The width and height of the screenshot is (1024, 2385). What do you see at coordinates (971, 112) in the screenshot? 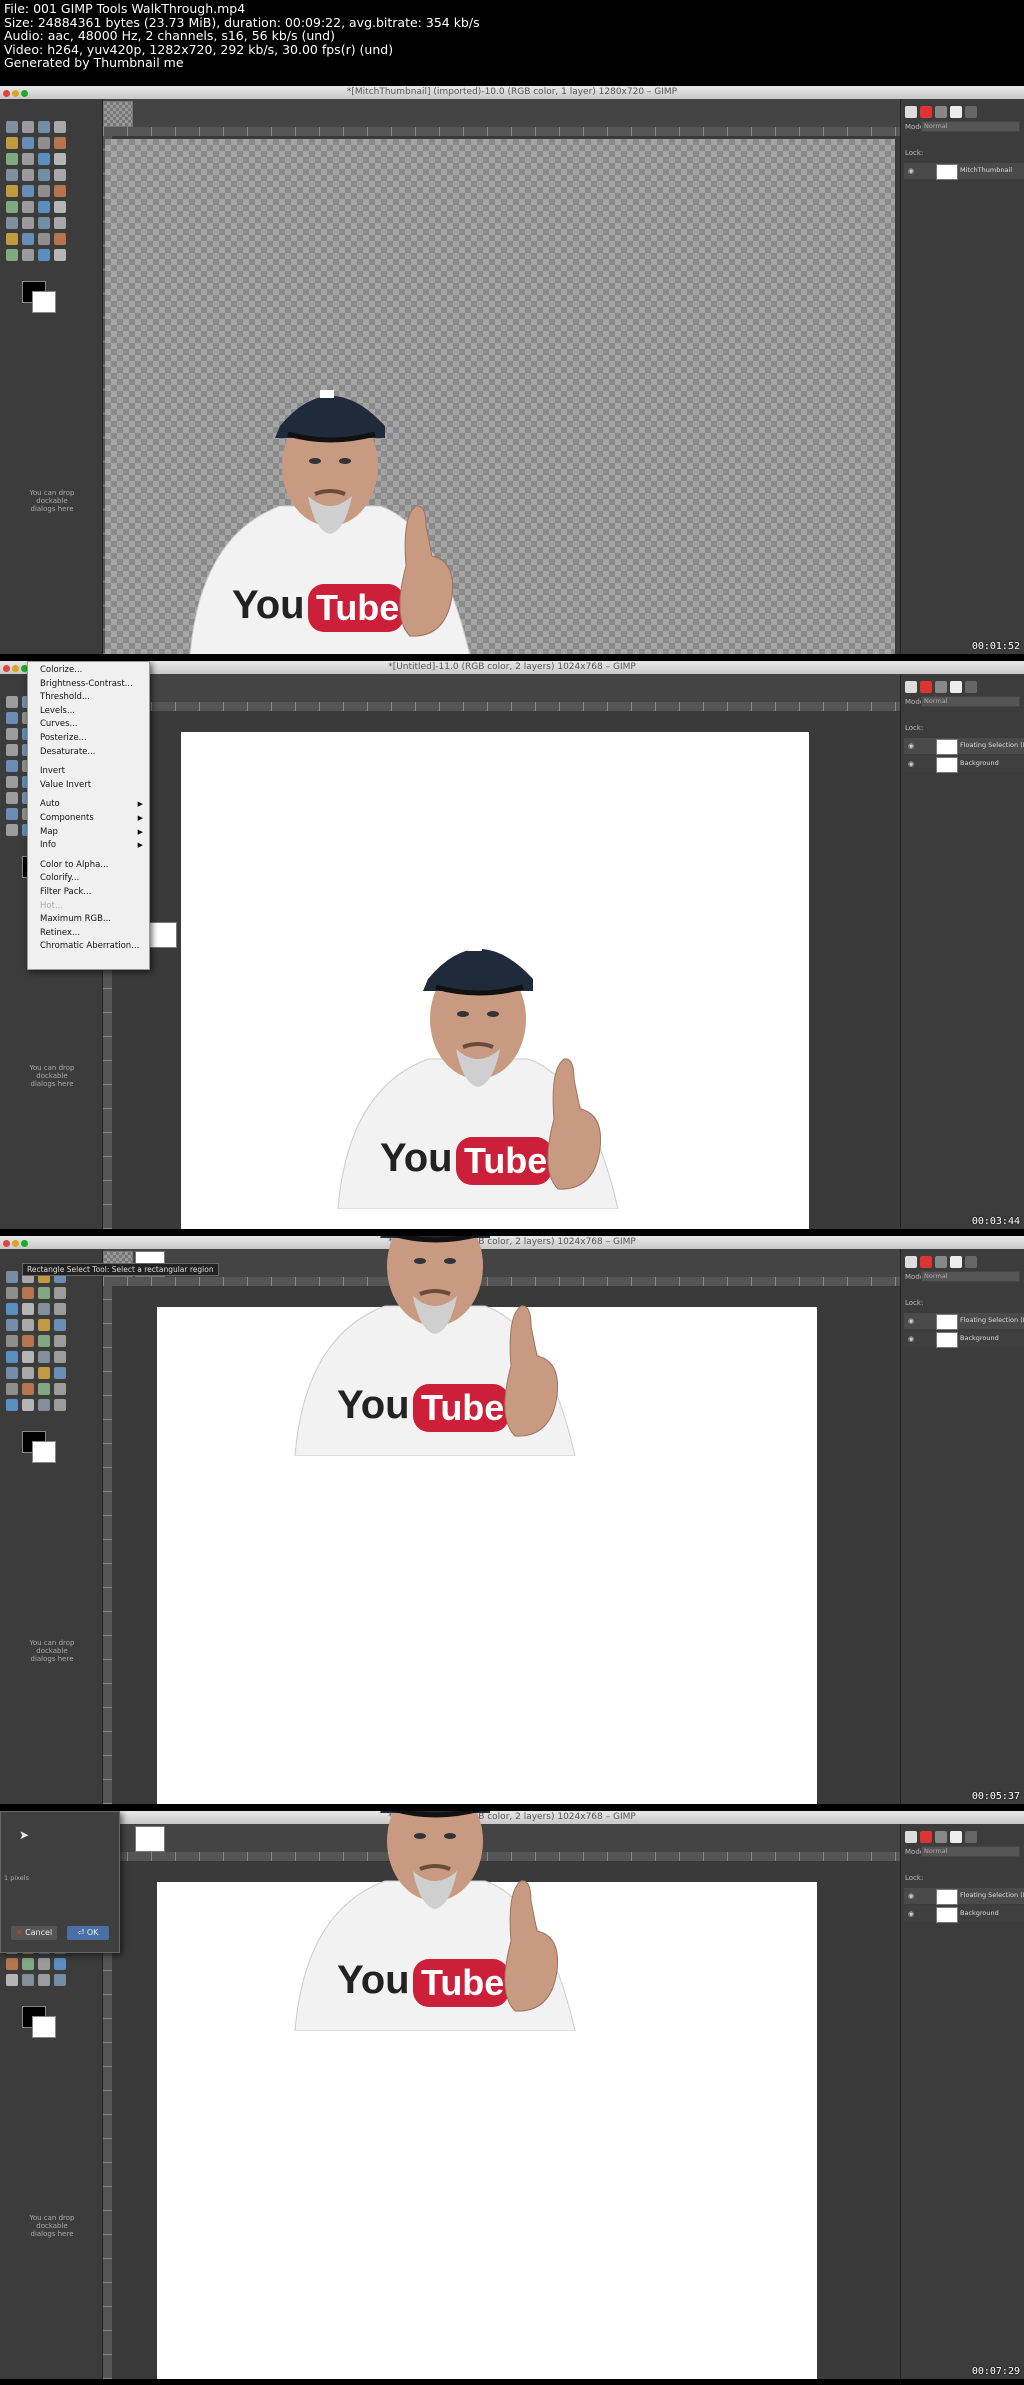
I see `undo-tab-icon` at bounding box center [971, 112].